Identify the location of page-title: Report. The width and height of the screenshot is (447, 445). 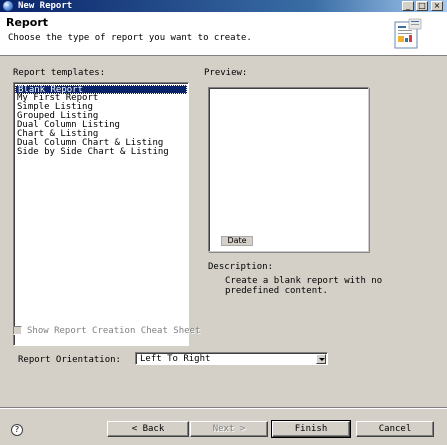
(27, 22).